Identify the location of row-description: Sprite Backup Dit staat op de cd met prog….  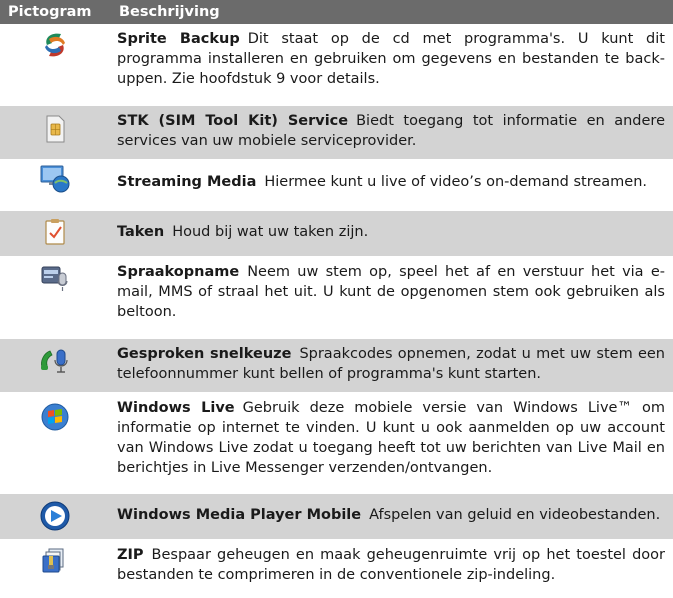
(391, 64).